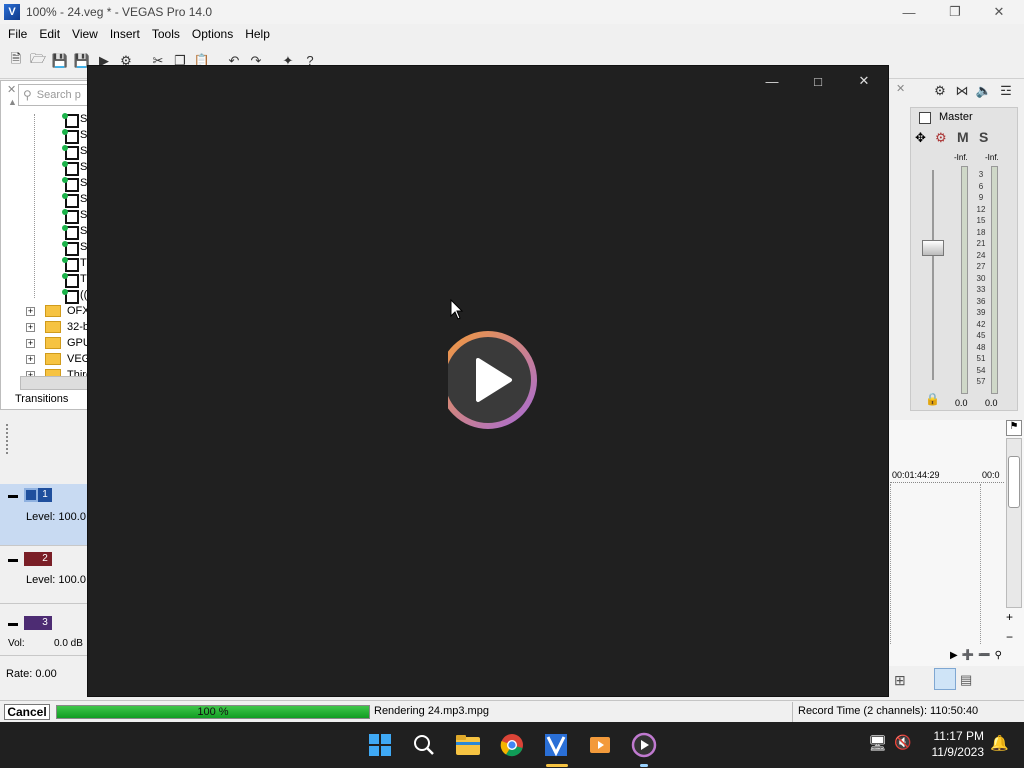  I want to click on mute-button: M, so click(963, 137).